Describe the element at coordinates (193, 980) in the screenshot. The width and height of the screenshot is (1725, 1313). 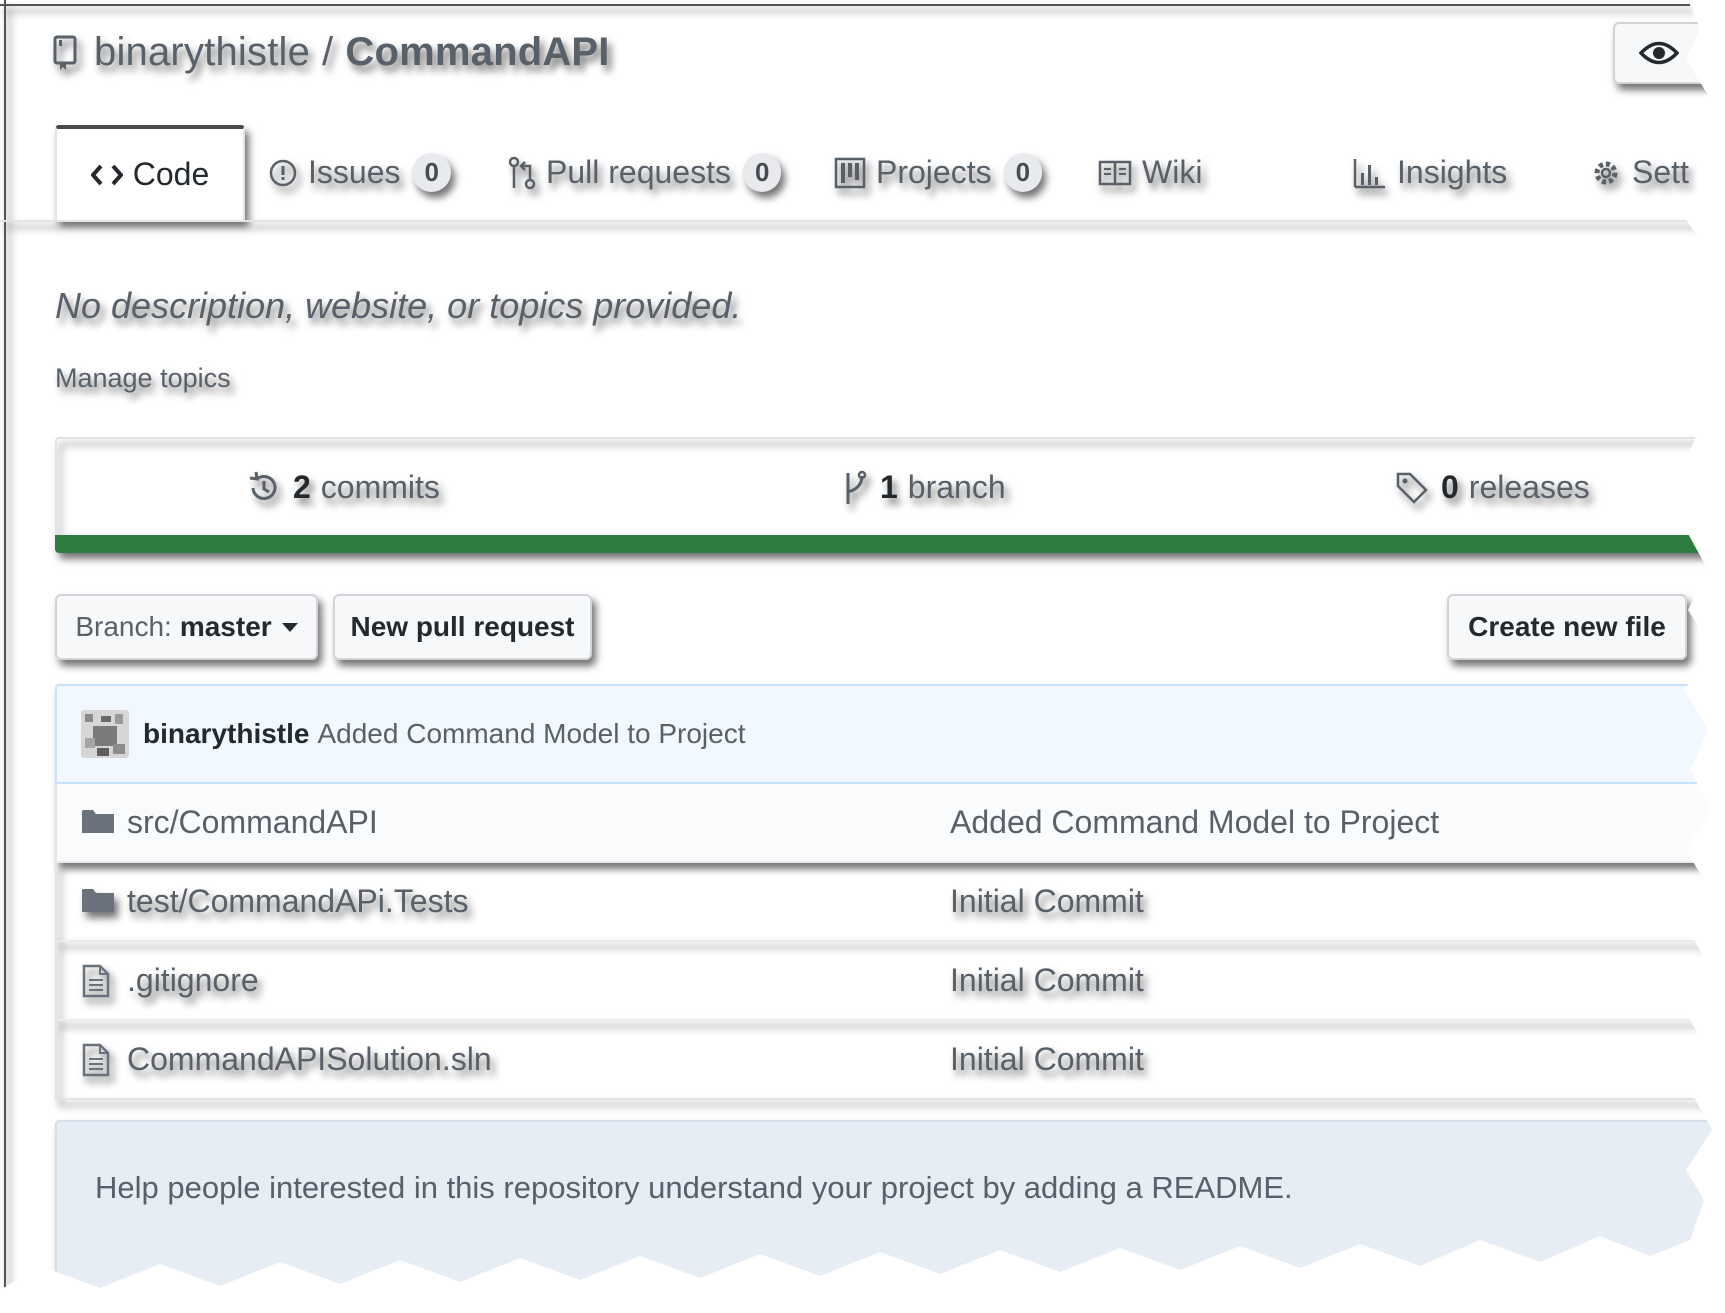
I see `file-name-link: .gitignore` at that location.